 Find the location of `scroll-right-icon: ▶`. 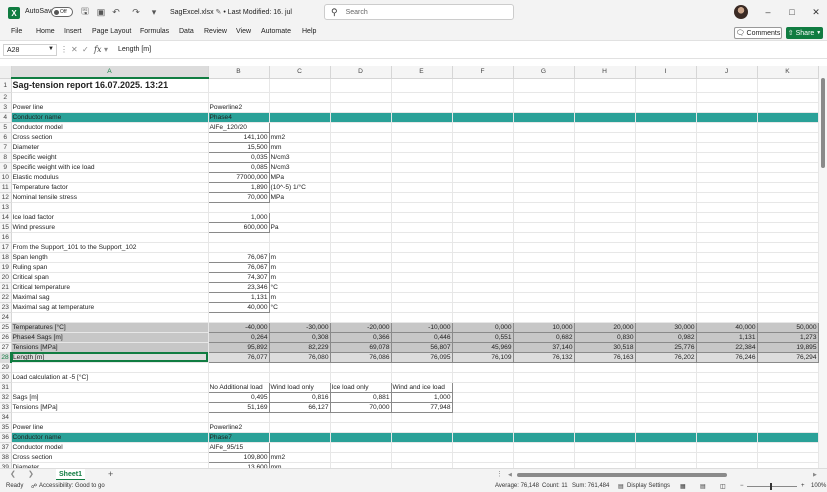

scroll-right-icon: ▶ is located at coordinates (815, 475).